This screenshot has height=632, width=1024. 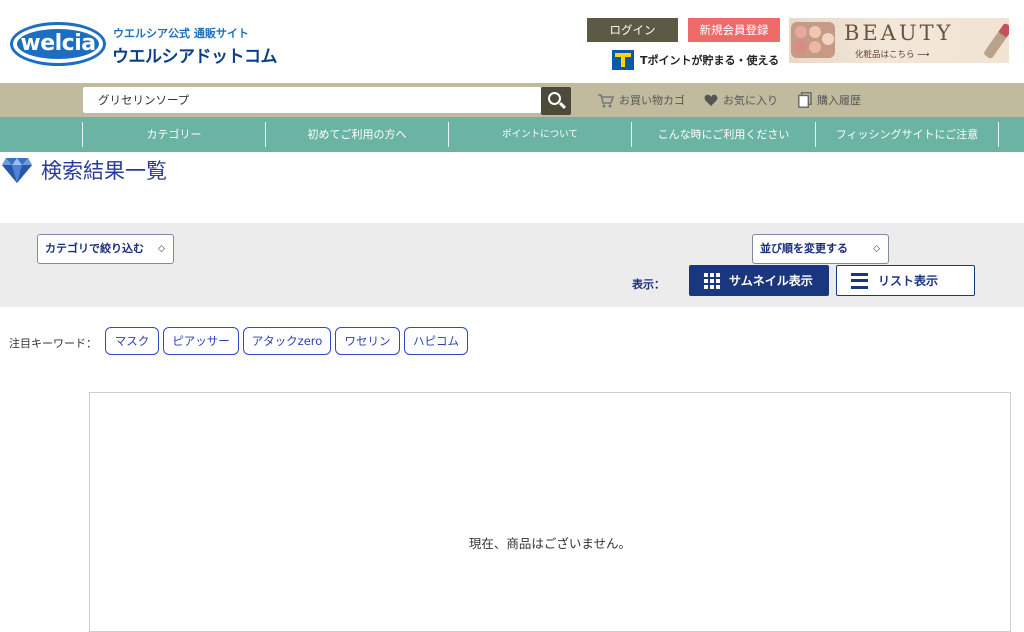 I want to click on cart-link: お買い物カゴ, so click(x=641, y=100).